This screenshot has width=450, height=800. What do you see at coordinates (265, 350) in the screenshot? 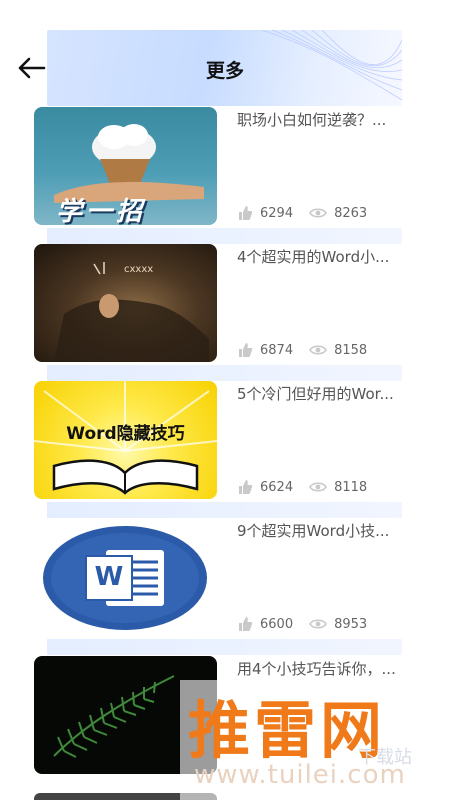
I see `like-count: 6874` at bounding box center [265, 350].